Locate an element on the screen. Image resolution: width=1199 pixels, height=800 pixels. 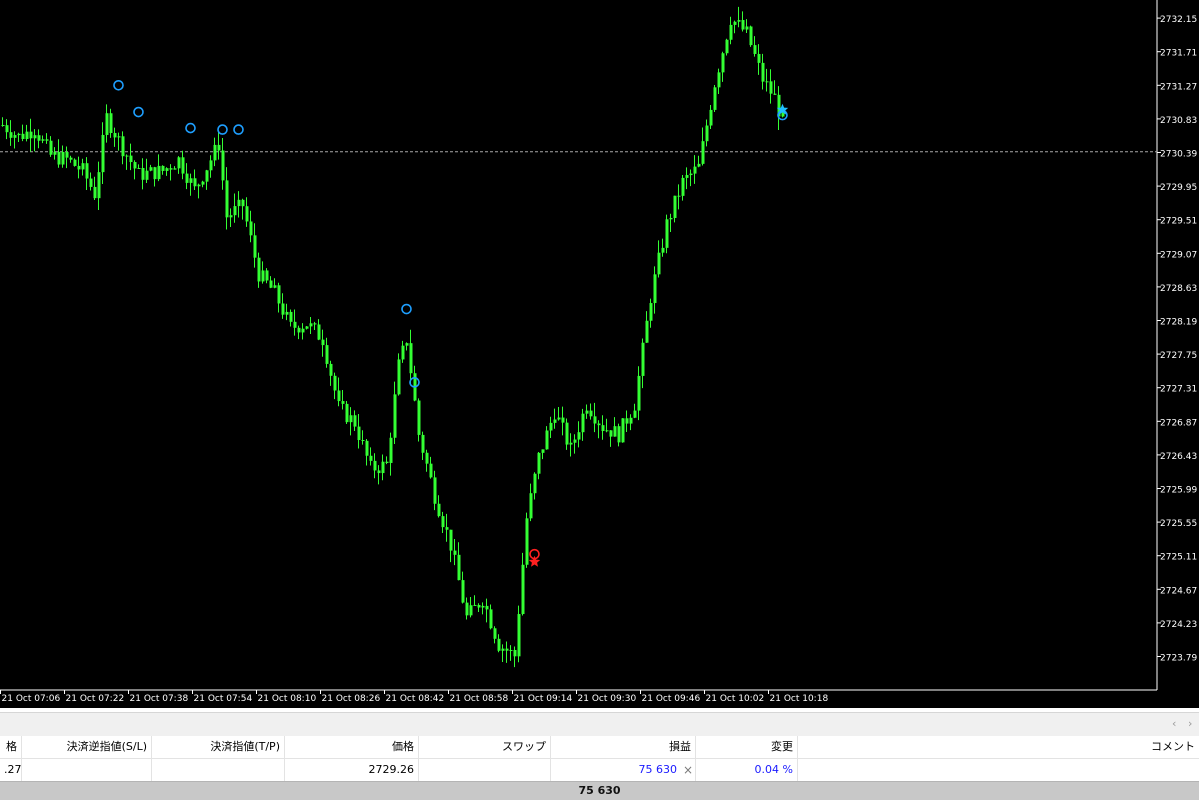
scroll-right-icon: › is located at coordinates (1190, 724).